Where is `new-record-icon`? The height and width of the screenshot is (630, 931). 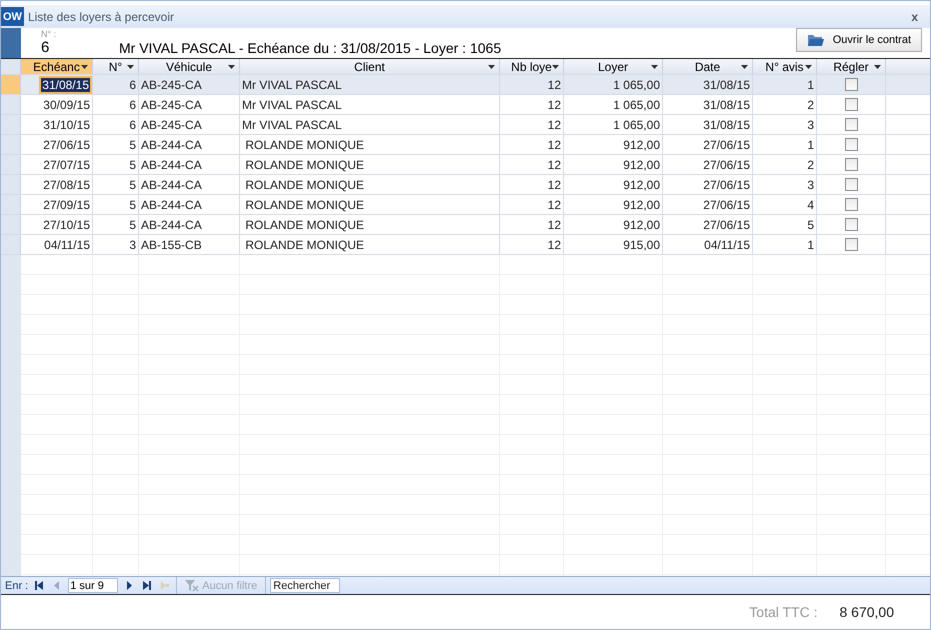 new-record-icon is located at coordinates (165, 585).